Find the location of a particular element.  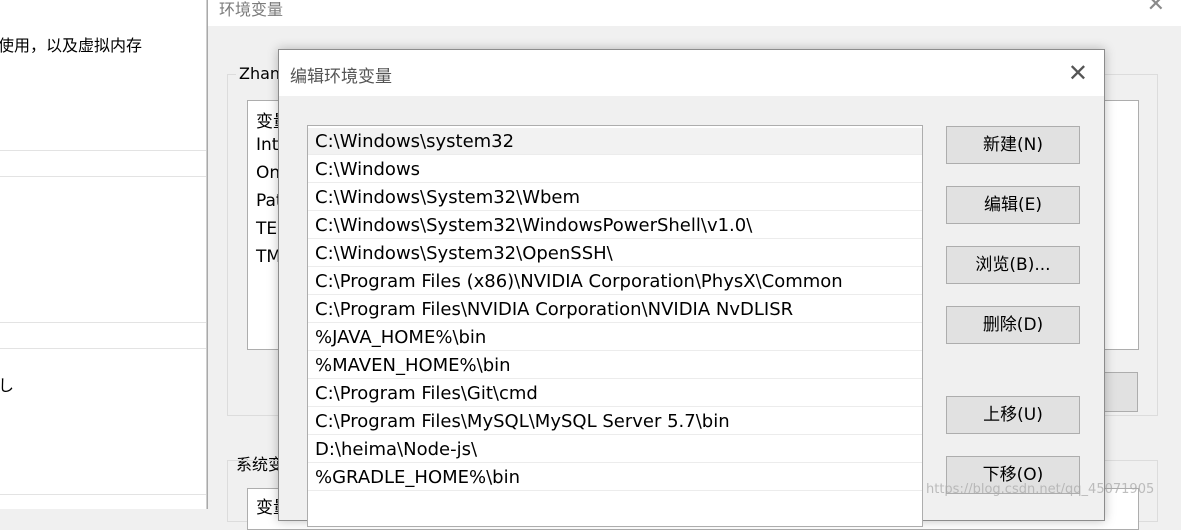

system-properties-text: 使用，以及虚拟内存 is located at coordinates (71, 45).